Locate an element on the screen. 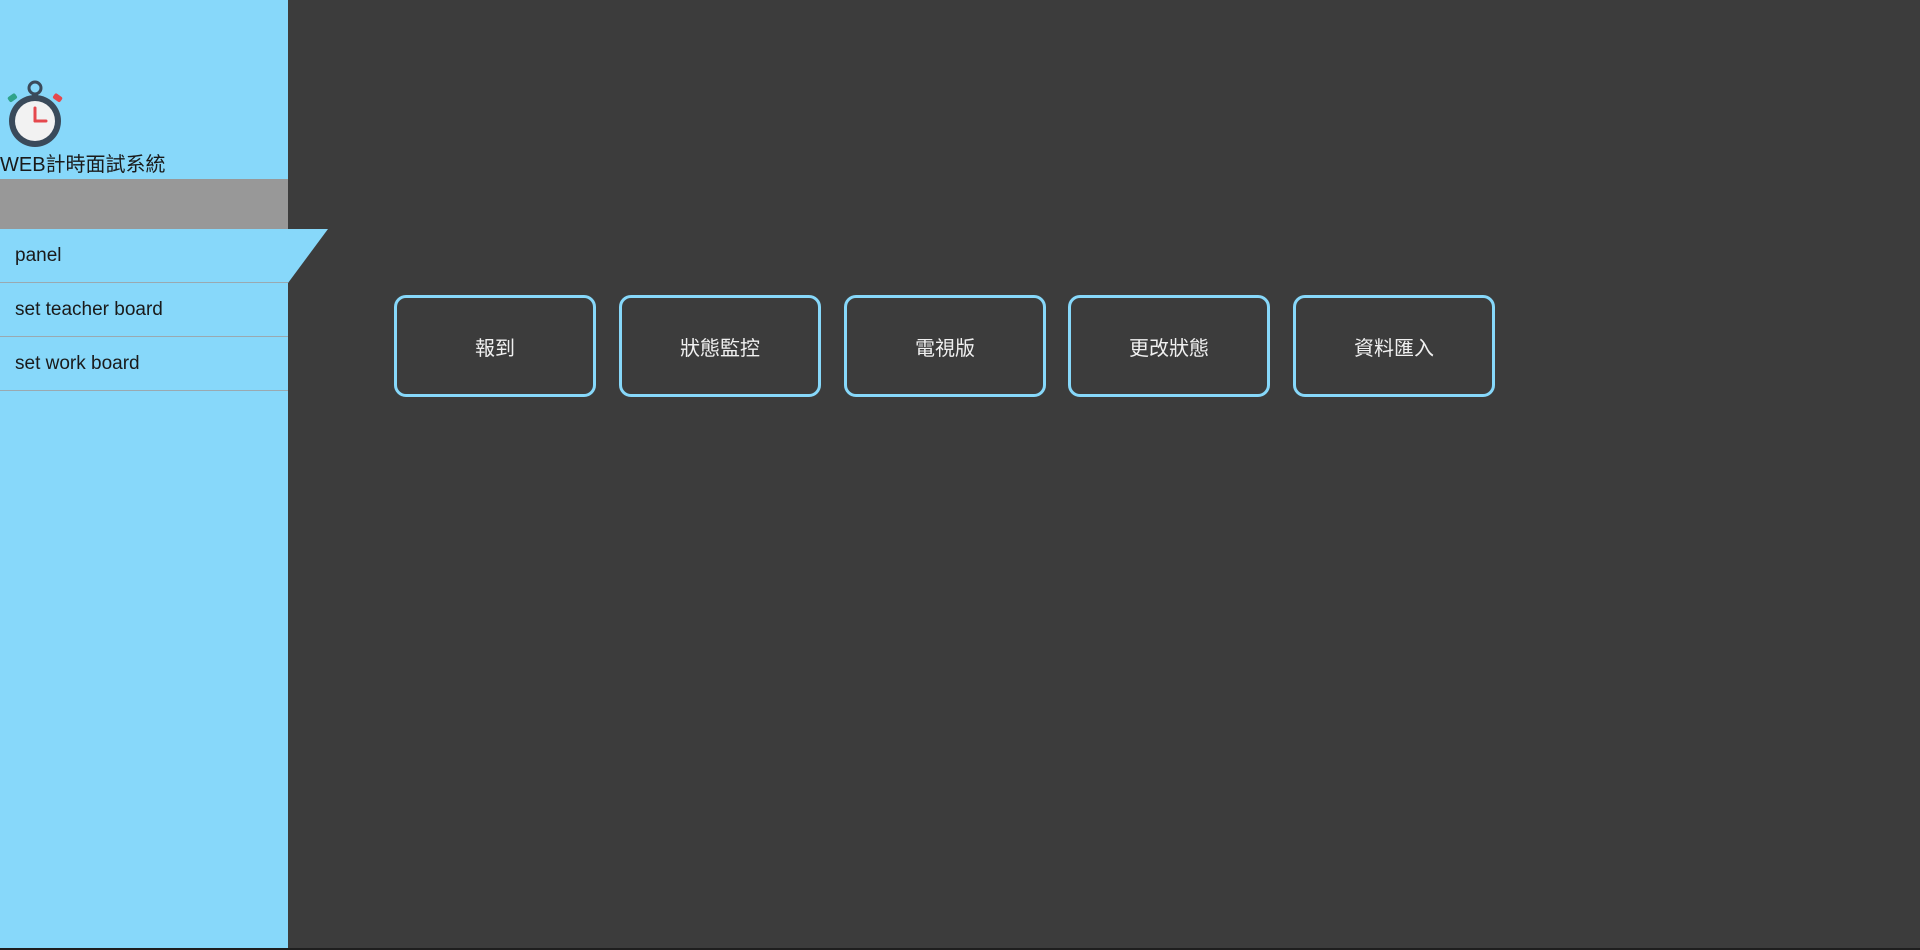 The height and width of the screenshot is (950, 1920). sidebar-item-panel: panel is located at coordinates (164, 256).